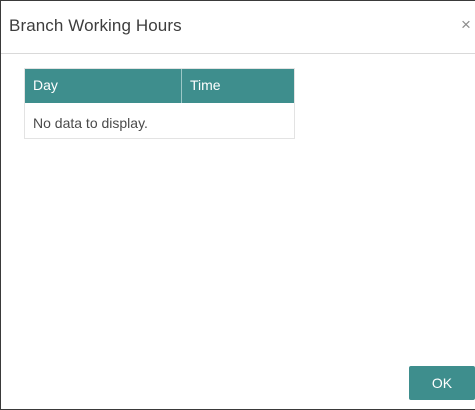 The width and height of the screenshot is (475, 410). What do you see at coordinates (238, 86) in the screenshot?
I see `column-header-time: Time` at bounding box center [238, 86].